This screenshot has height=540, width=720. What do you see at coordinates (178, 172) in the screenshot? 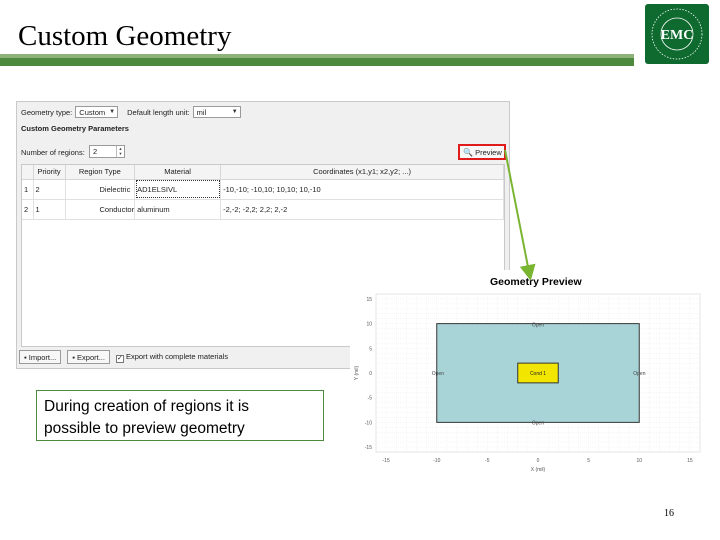
I see `col-header-material: Material` at bounding box center [178, 172].